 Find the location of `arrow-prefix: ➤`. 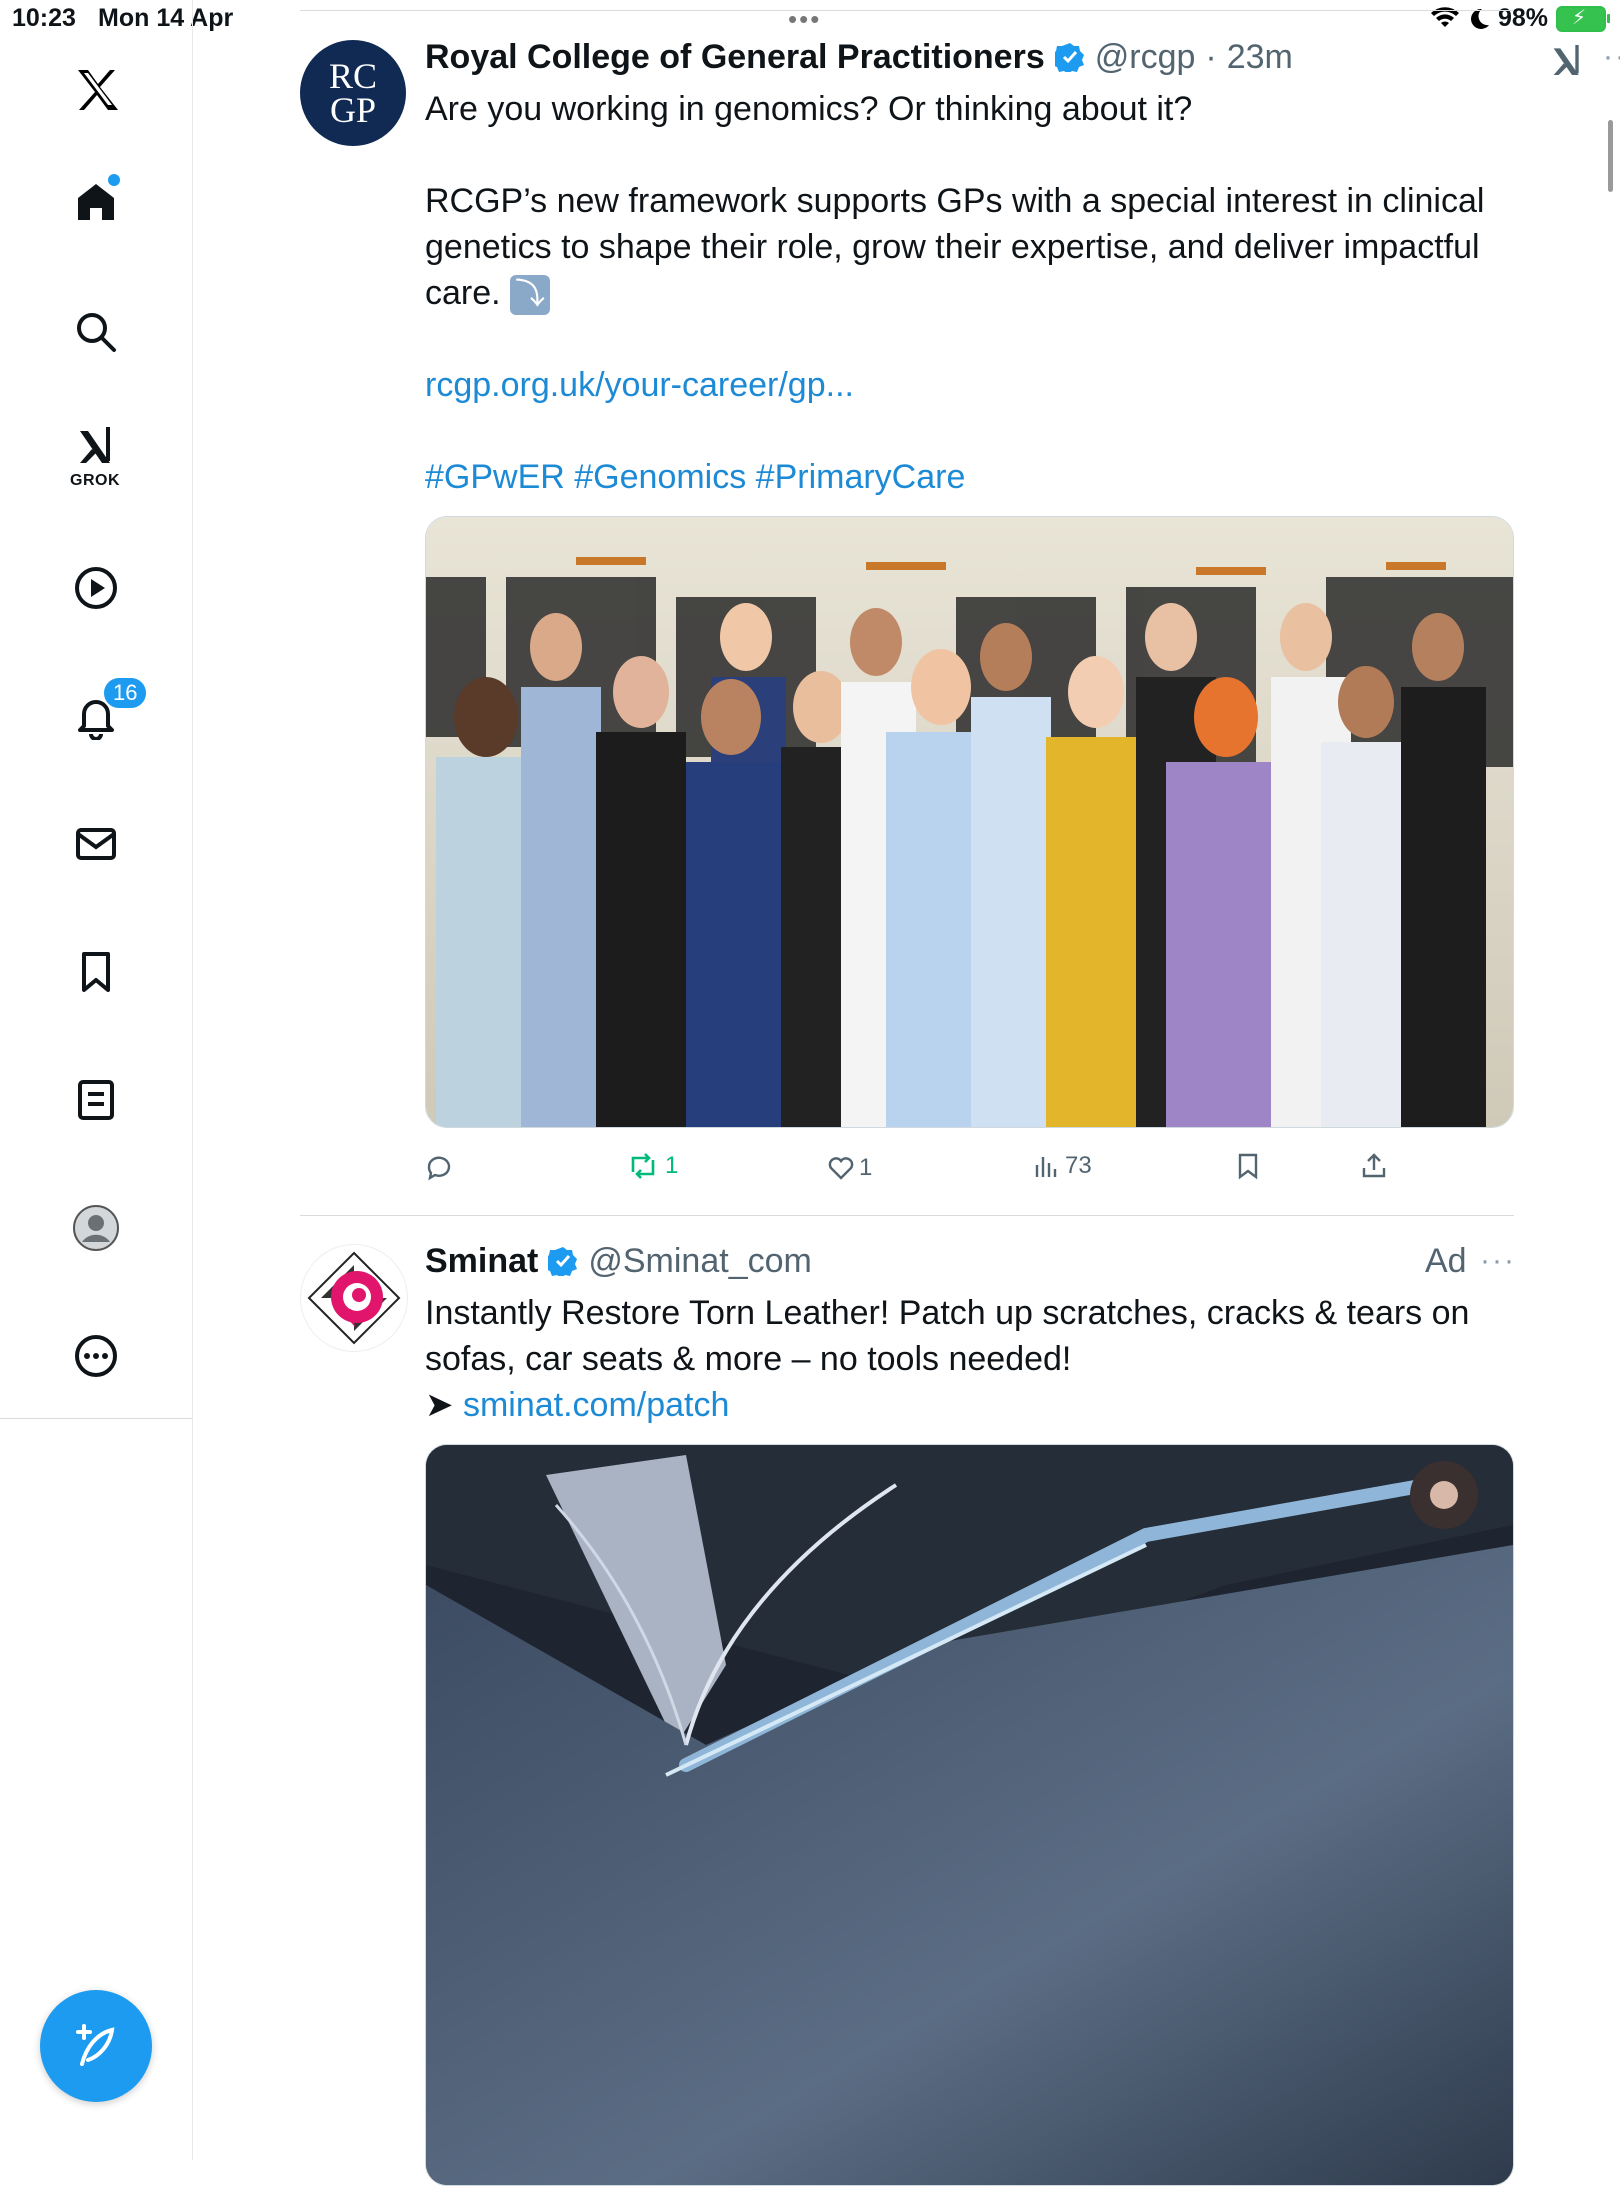

arrow-prefix: ➤ is located at coordinates (439, 1405).